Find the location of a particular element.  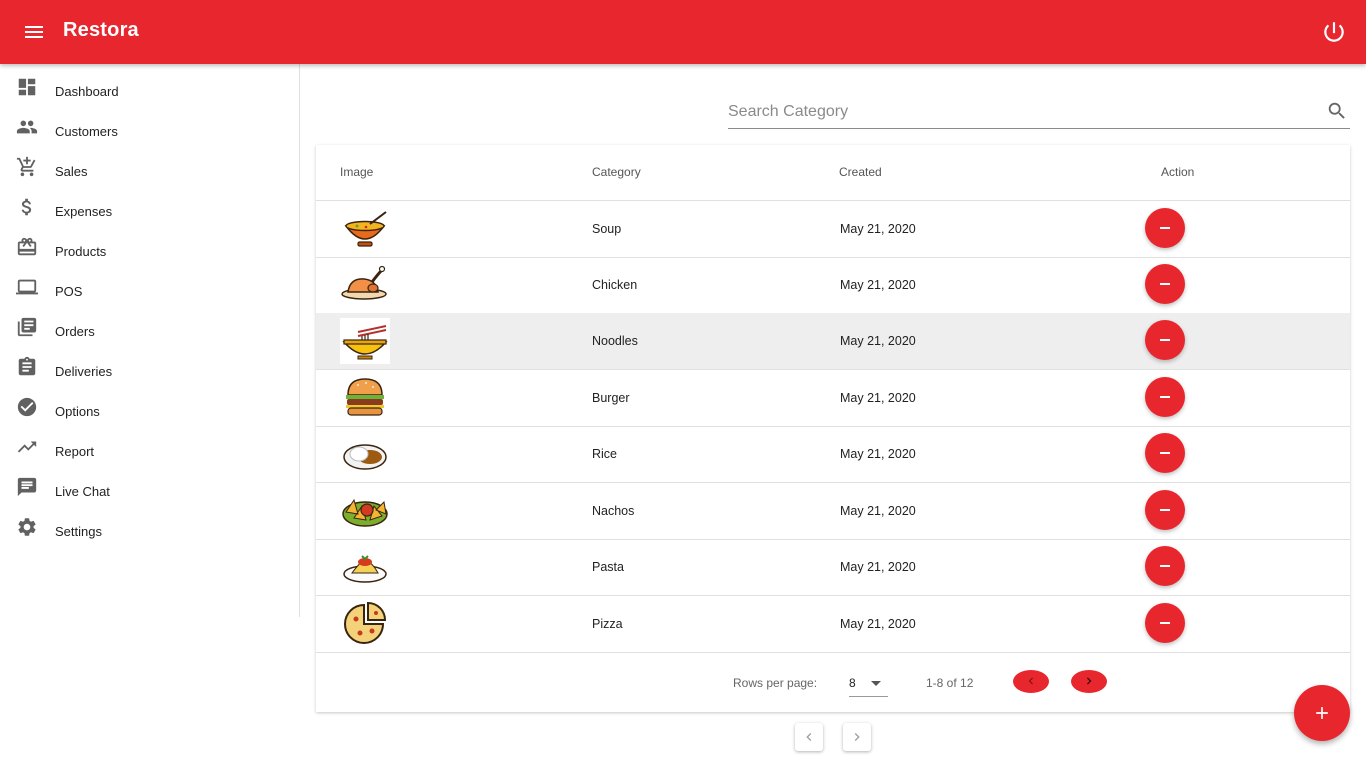

previous-page-button is located at coordinates (1031, 681).